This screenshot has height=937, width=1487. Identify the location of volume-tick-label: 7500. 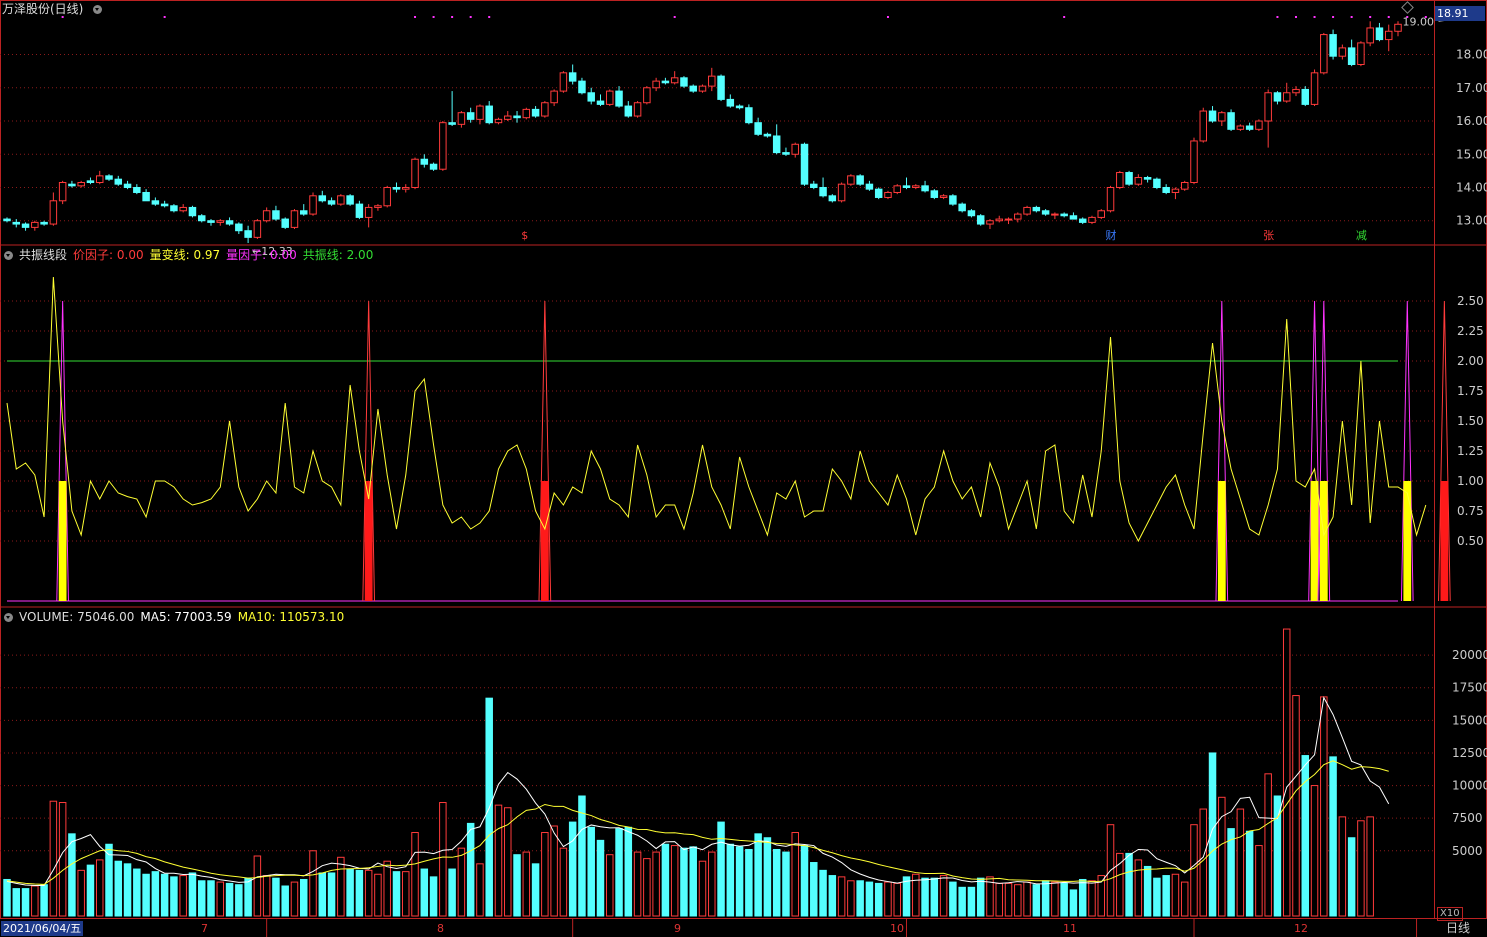
(1467, 818).